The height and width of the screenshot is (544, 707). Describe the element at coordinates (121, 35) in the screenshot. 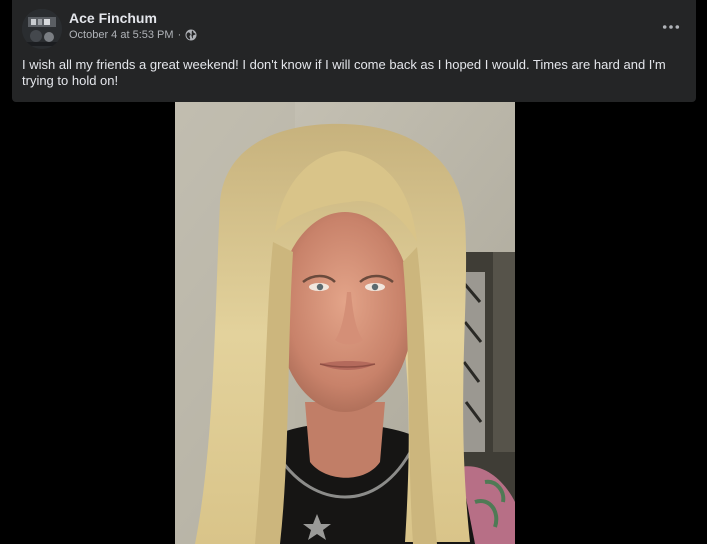

I see `post-timestamp: October 4 at 5:53 PM` at that location.